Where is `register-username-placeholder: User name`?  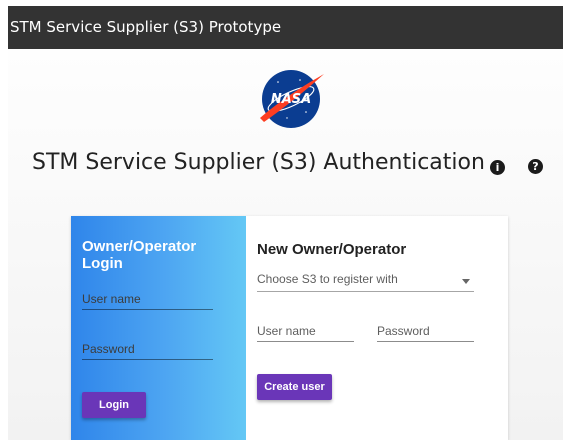
register-username-placeholder: User name is located at coordinates (286, 331).